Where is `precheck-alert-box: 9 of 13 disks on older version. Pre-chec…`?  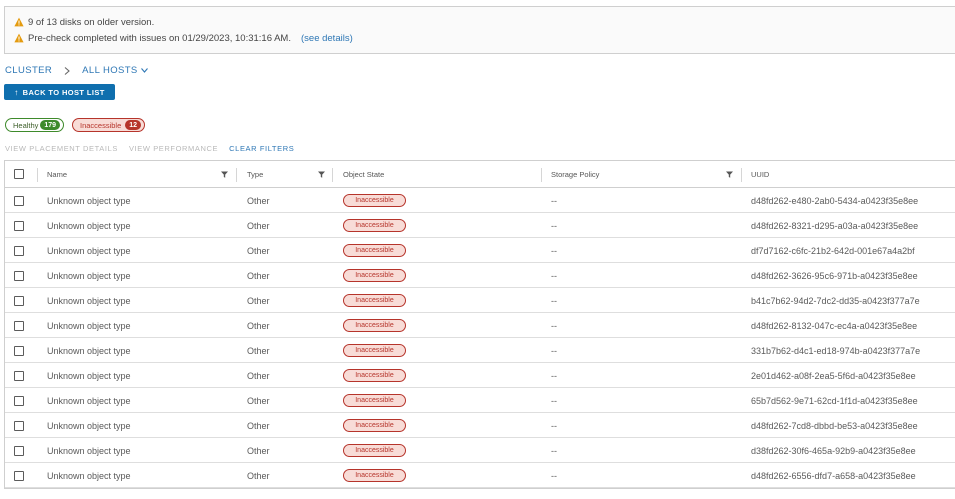 precheck-alert-box: 9 of 13 disks on older version. Pre-chec… is located at coordinates (479, 30).